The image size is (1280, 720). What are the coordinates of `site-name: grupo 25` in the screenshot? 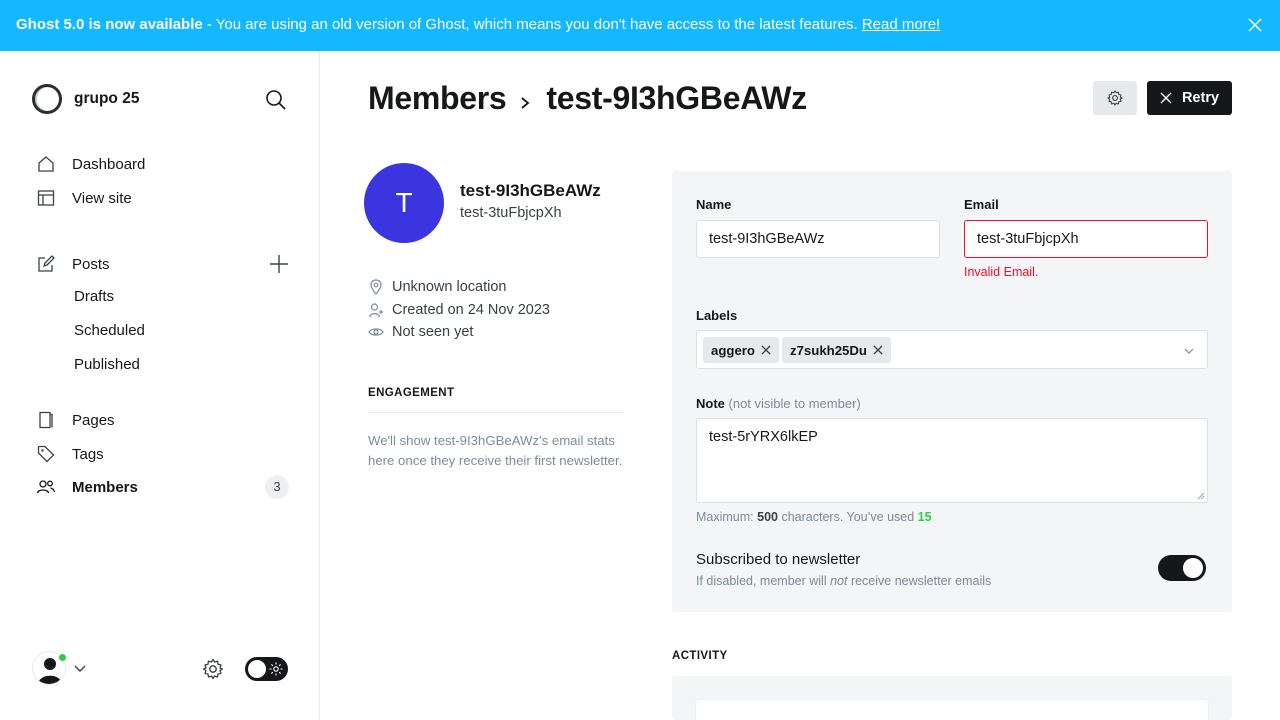 It's located at (107, 98).